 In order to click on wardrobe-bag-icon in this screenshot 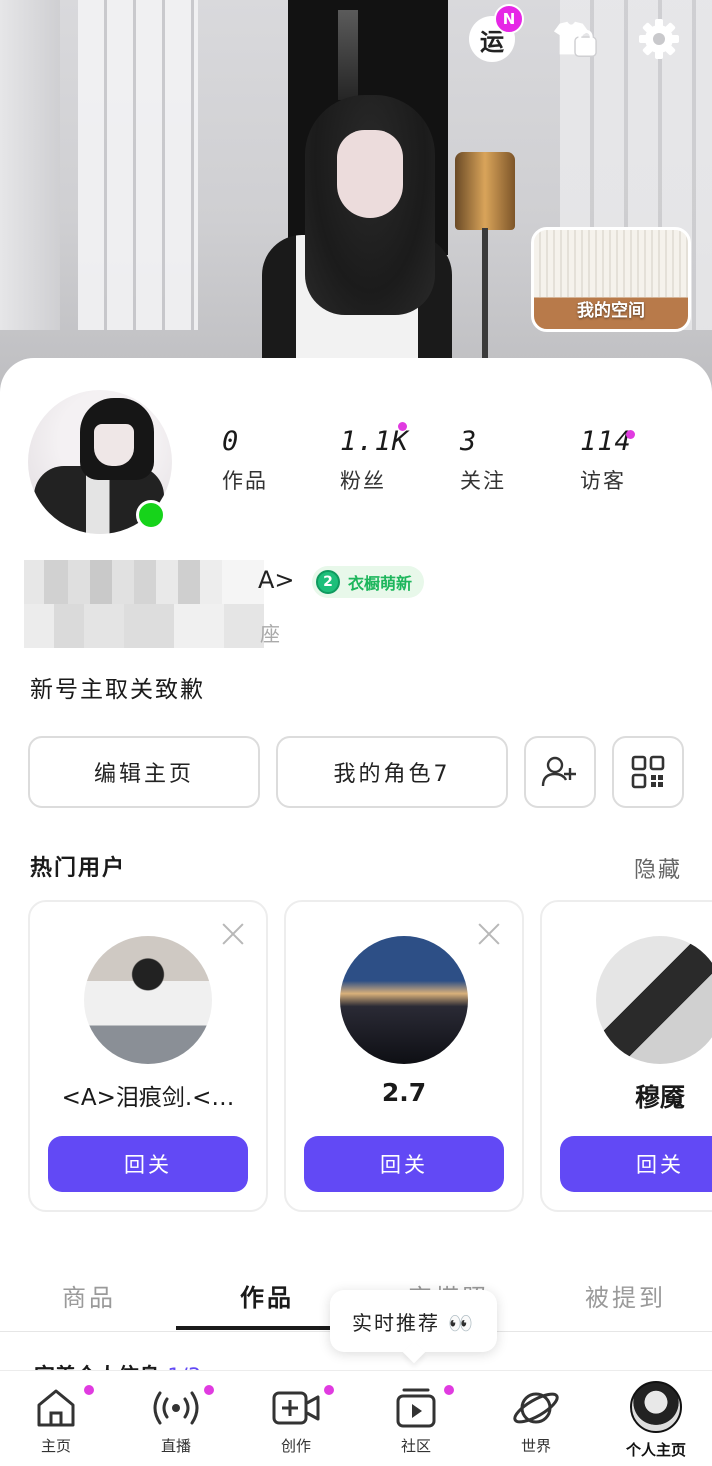, I will do `click(575, 39)`.